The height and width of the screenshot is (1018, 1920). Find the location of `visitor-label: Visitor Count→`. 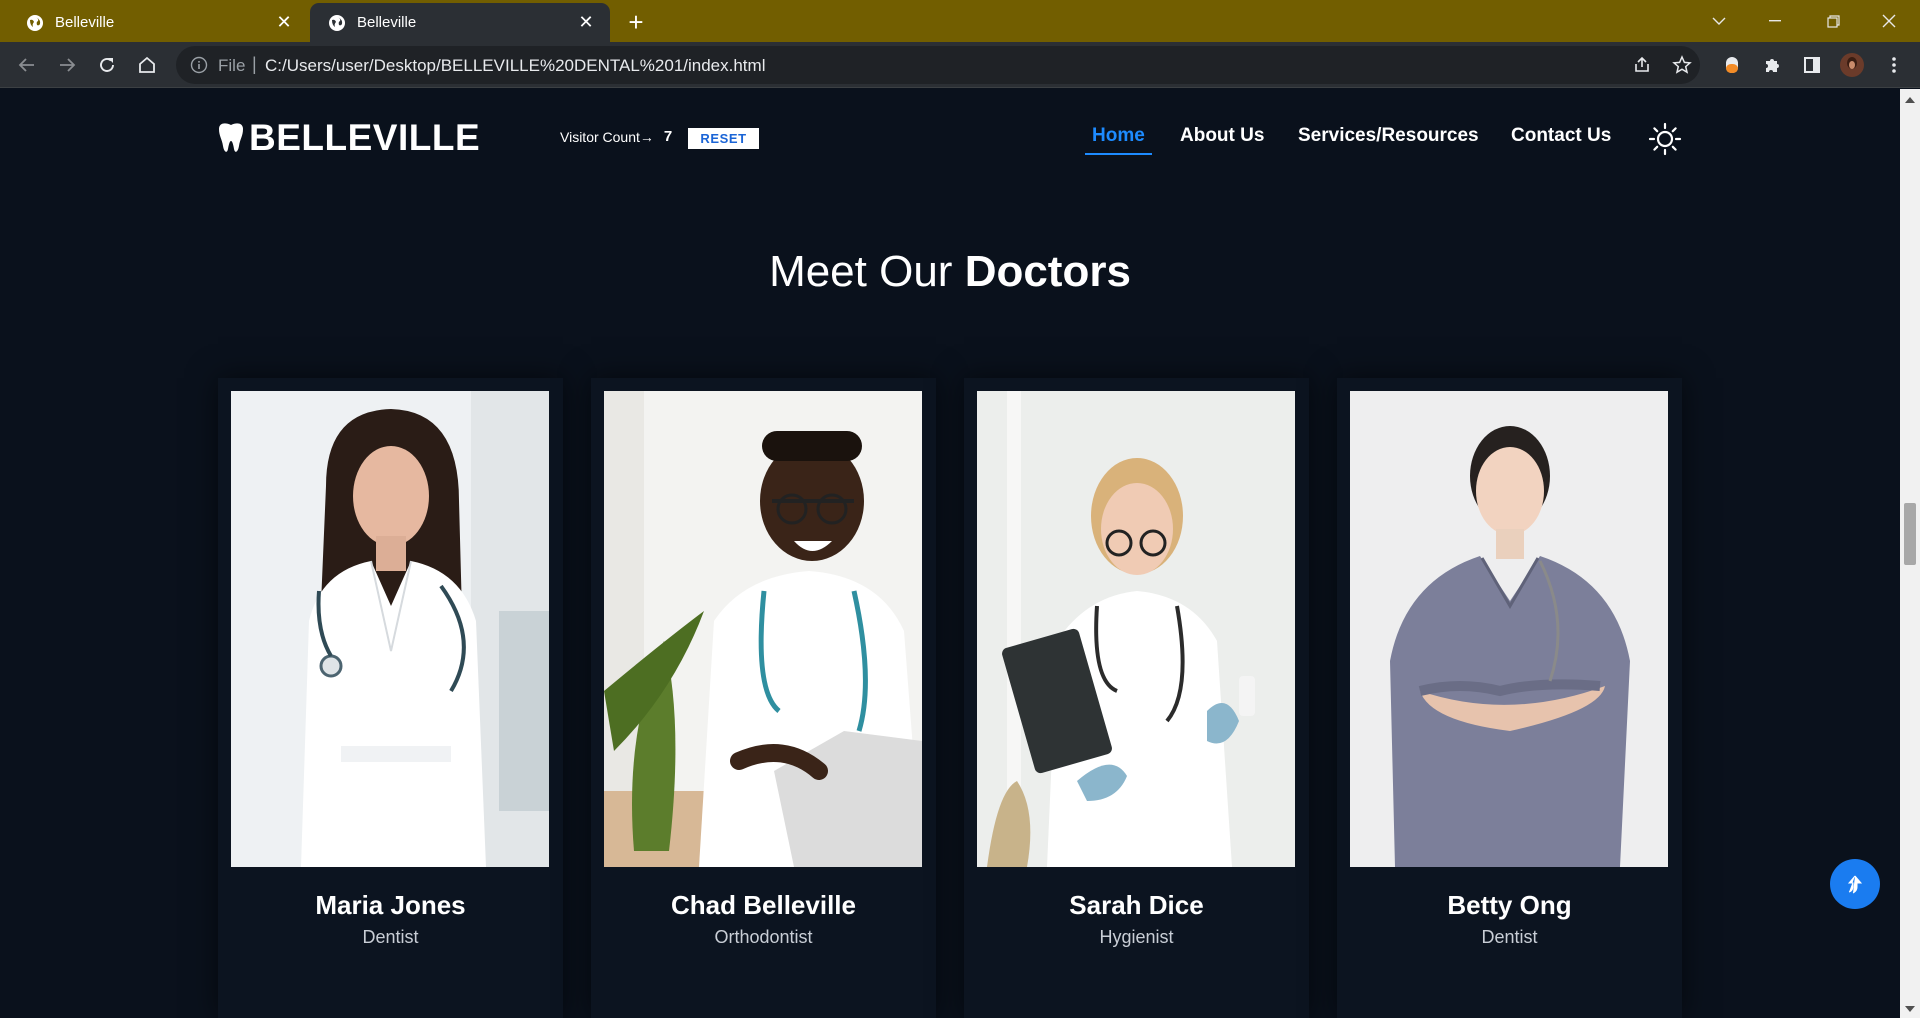

visitor-label: Visitor Count→ is located at coordinates (607, 136).